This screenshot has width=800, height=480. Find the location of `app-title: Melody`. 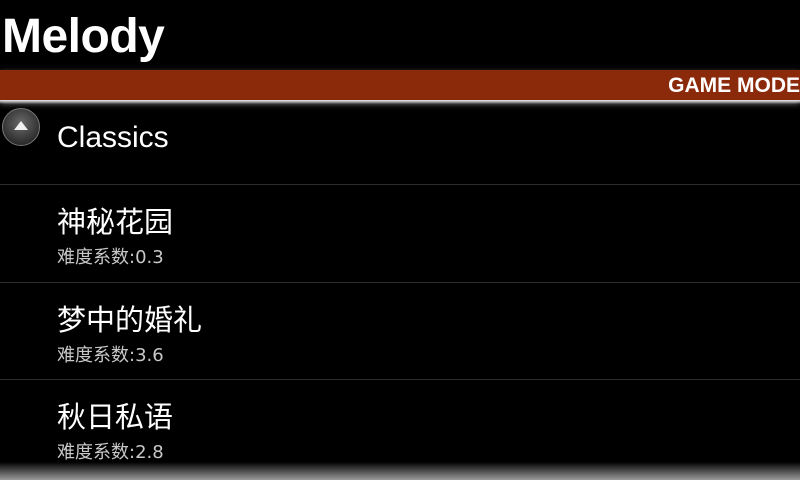

app-title: Melody is located at coordinates (83, 36).